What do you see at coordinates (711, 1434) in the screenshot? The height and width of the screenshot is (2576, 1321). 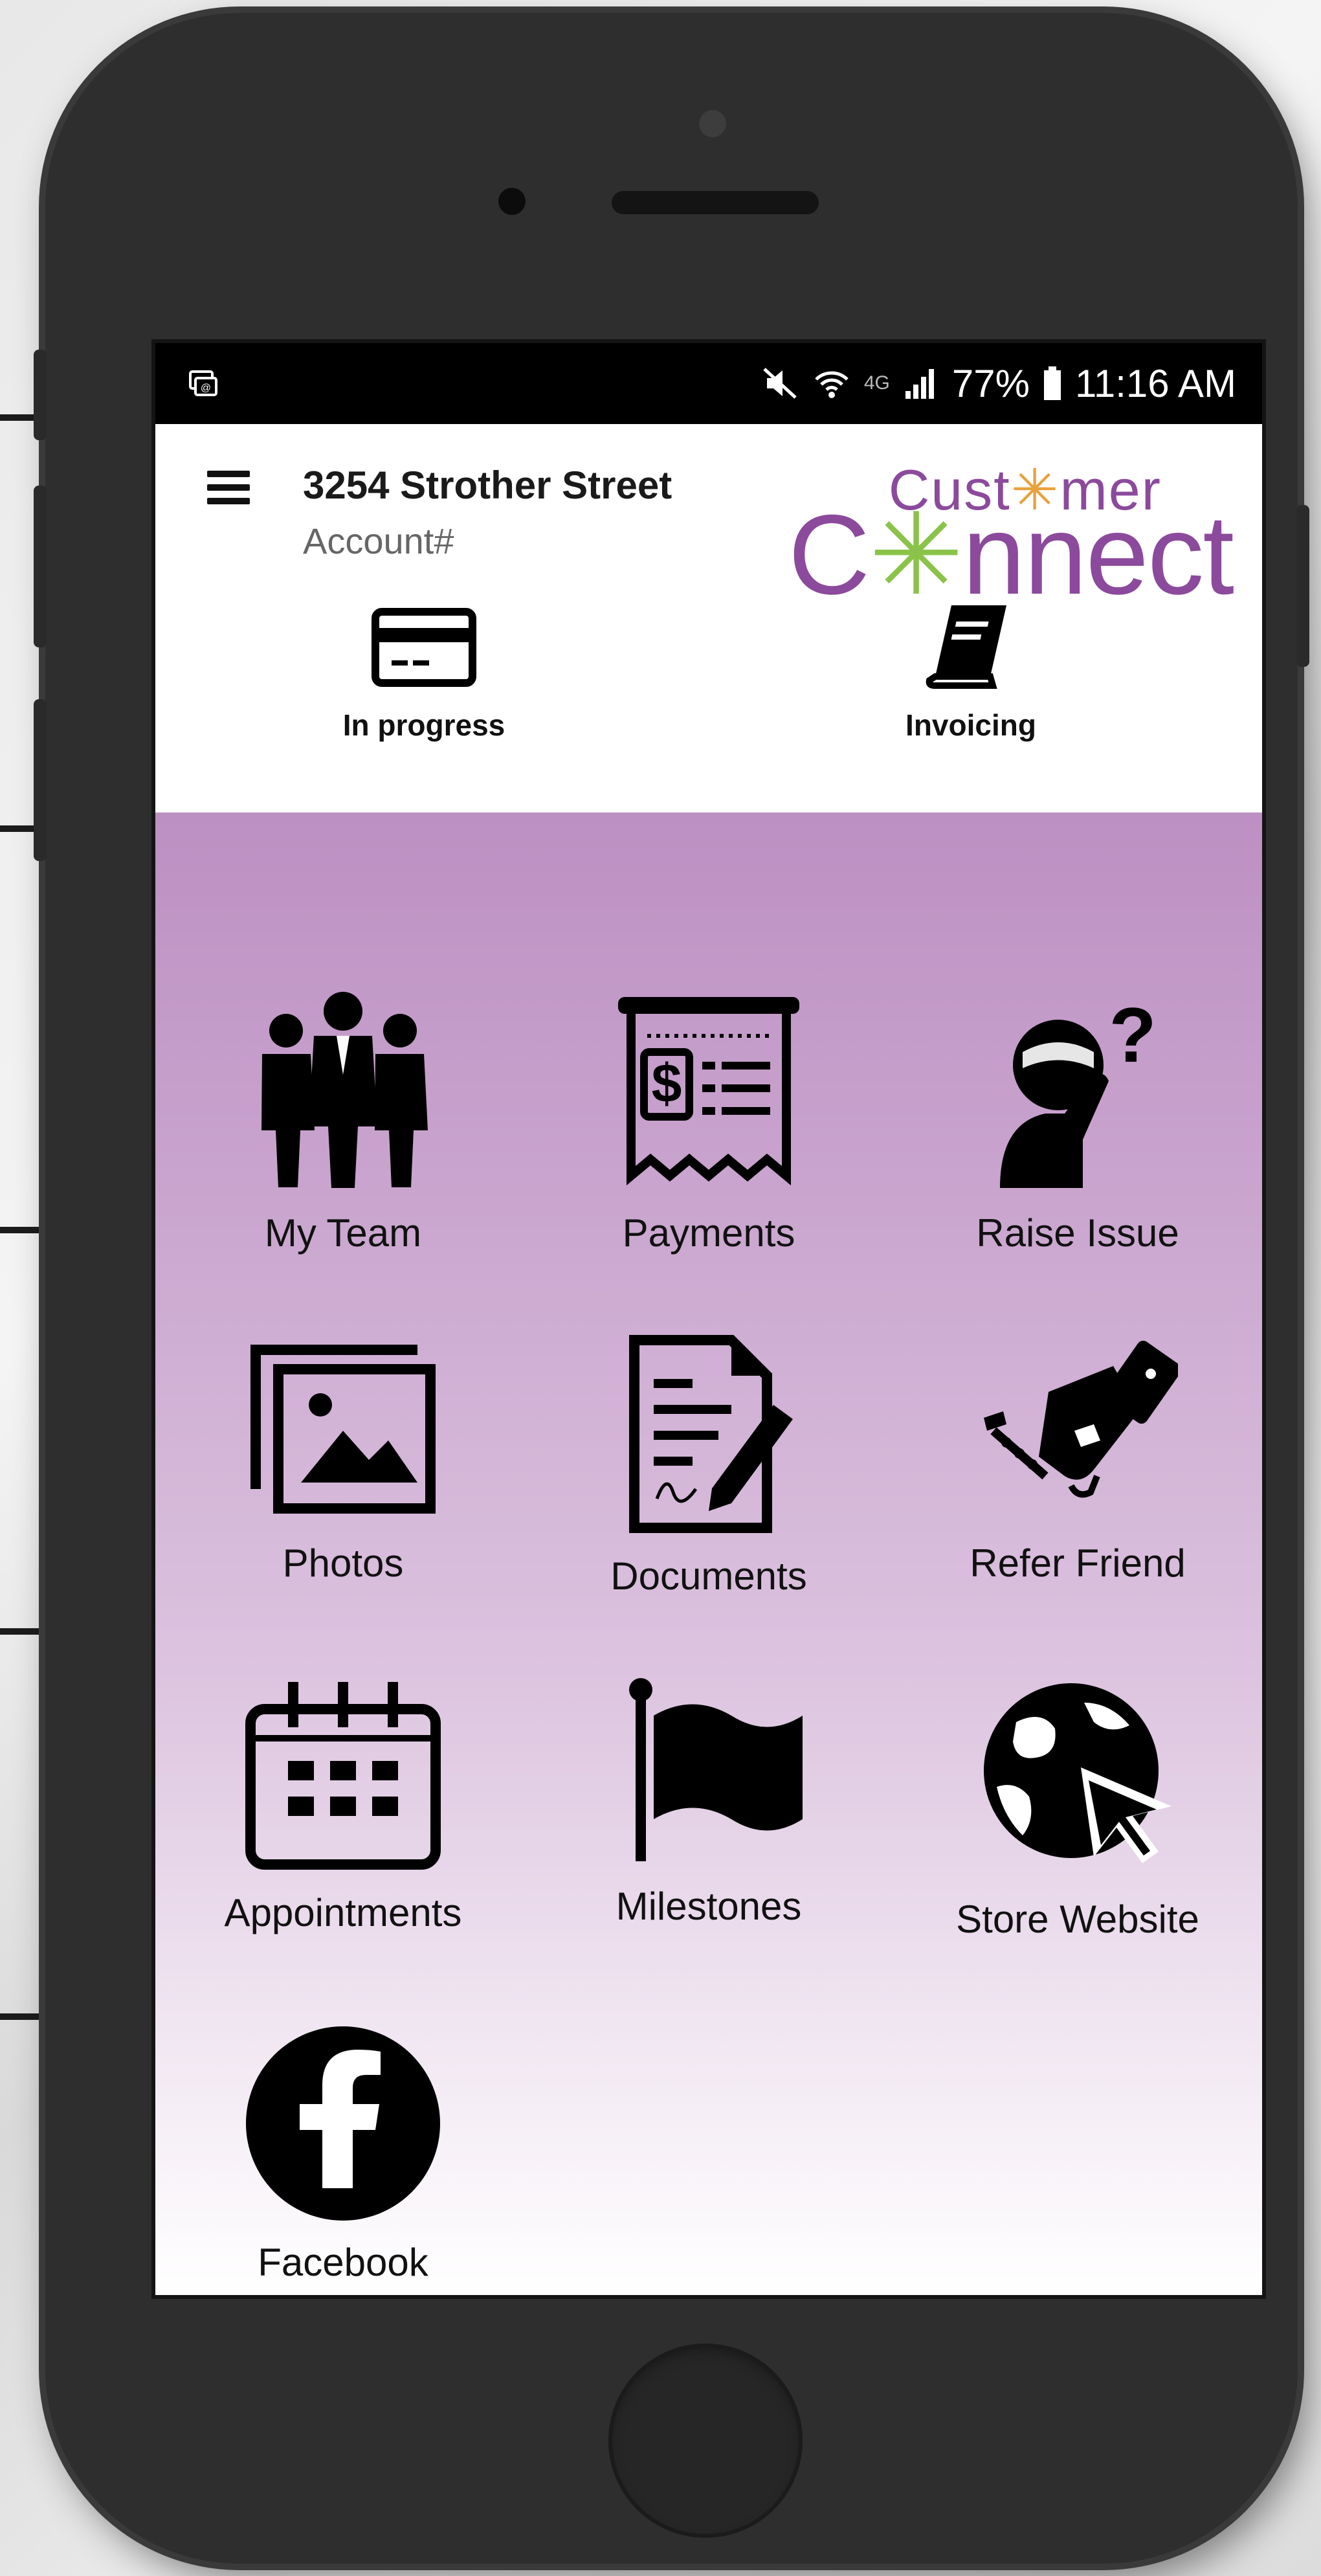 I see `document-pen-icon` at bounding box center [711, 1434].